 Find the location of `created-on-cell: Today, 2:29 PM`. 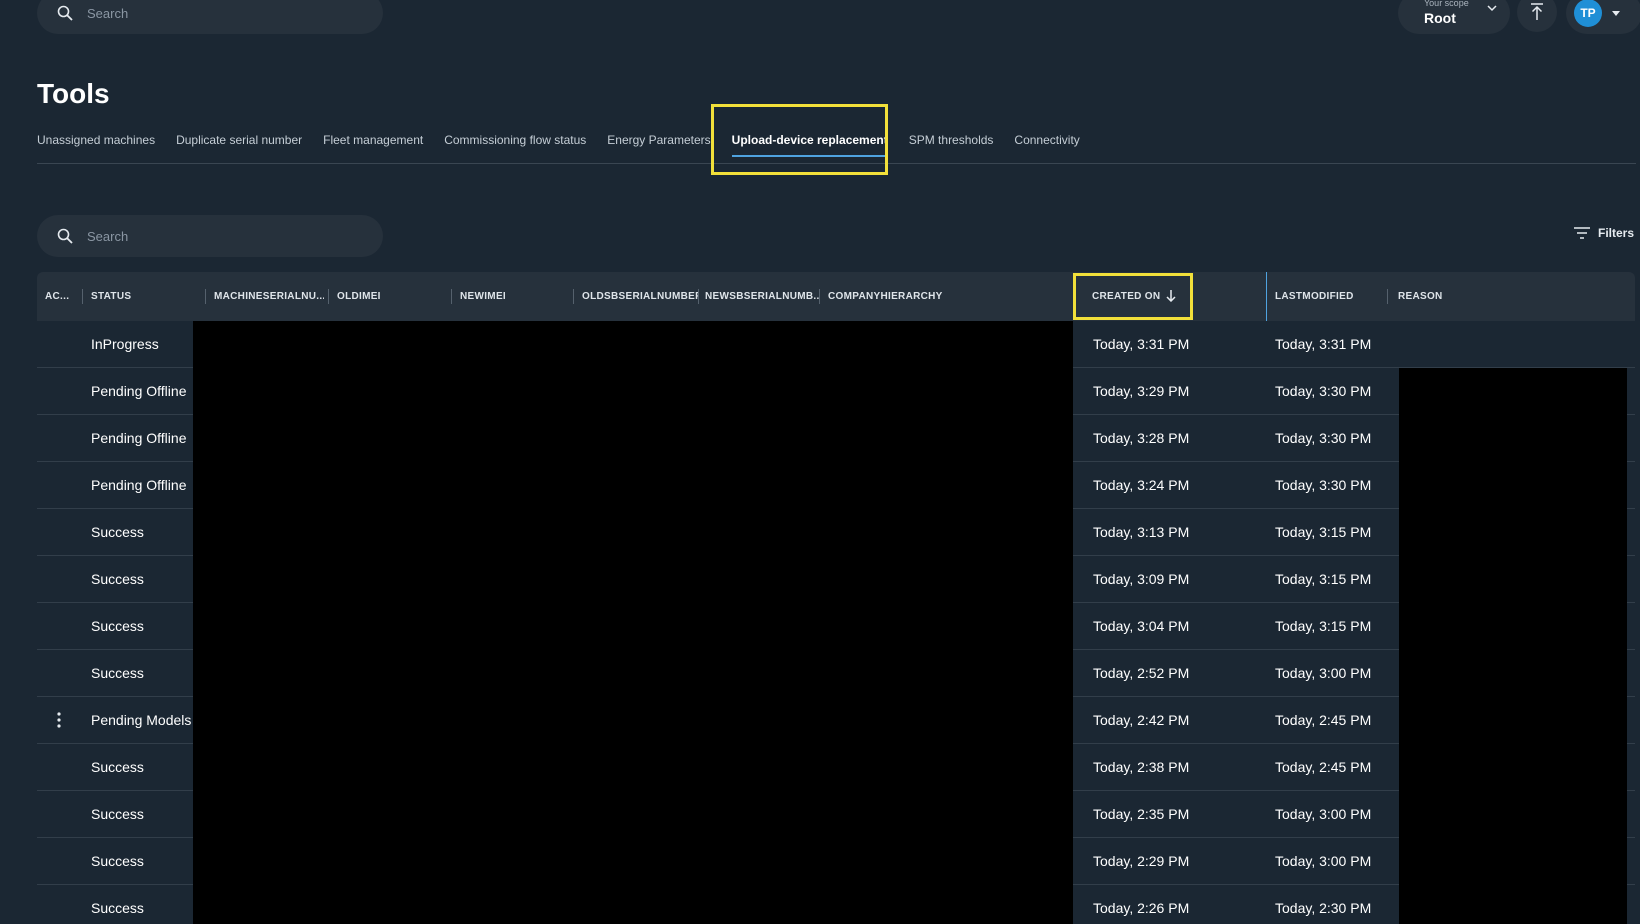

created-on-cell: Today, 2:29 PM is located at coordinates (1141, 861).